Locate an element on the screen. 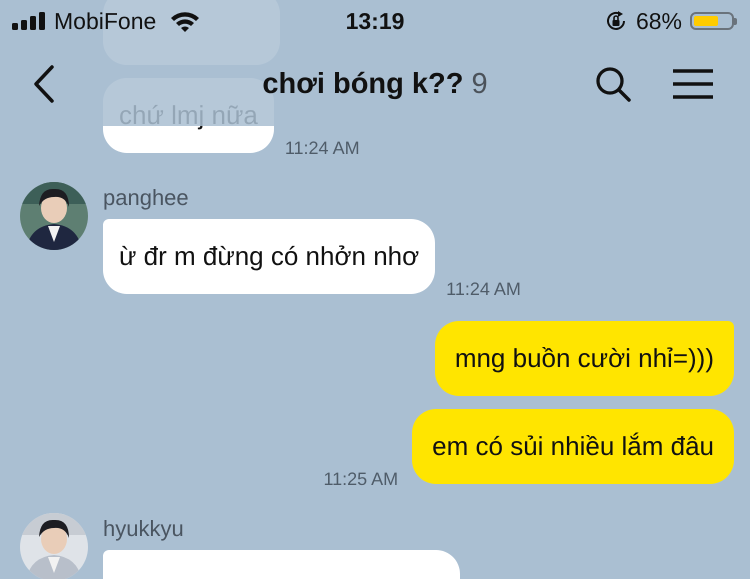 This screenshot has width=750, height=579. sender-name: hyukkyu is located at coordinates (144, 529).